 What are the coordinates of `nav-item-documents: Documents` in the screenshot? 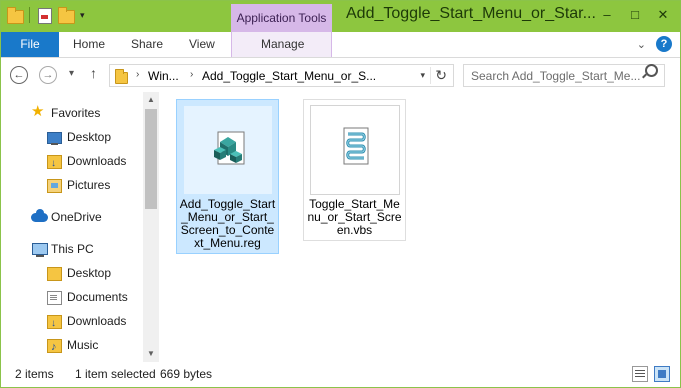 It's located at (71, 297).